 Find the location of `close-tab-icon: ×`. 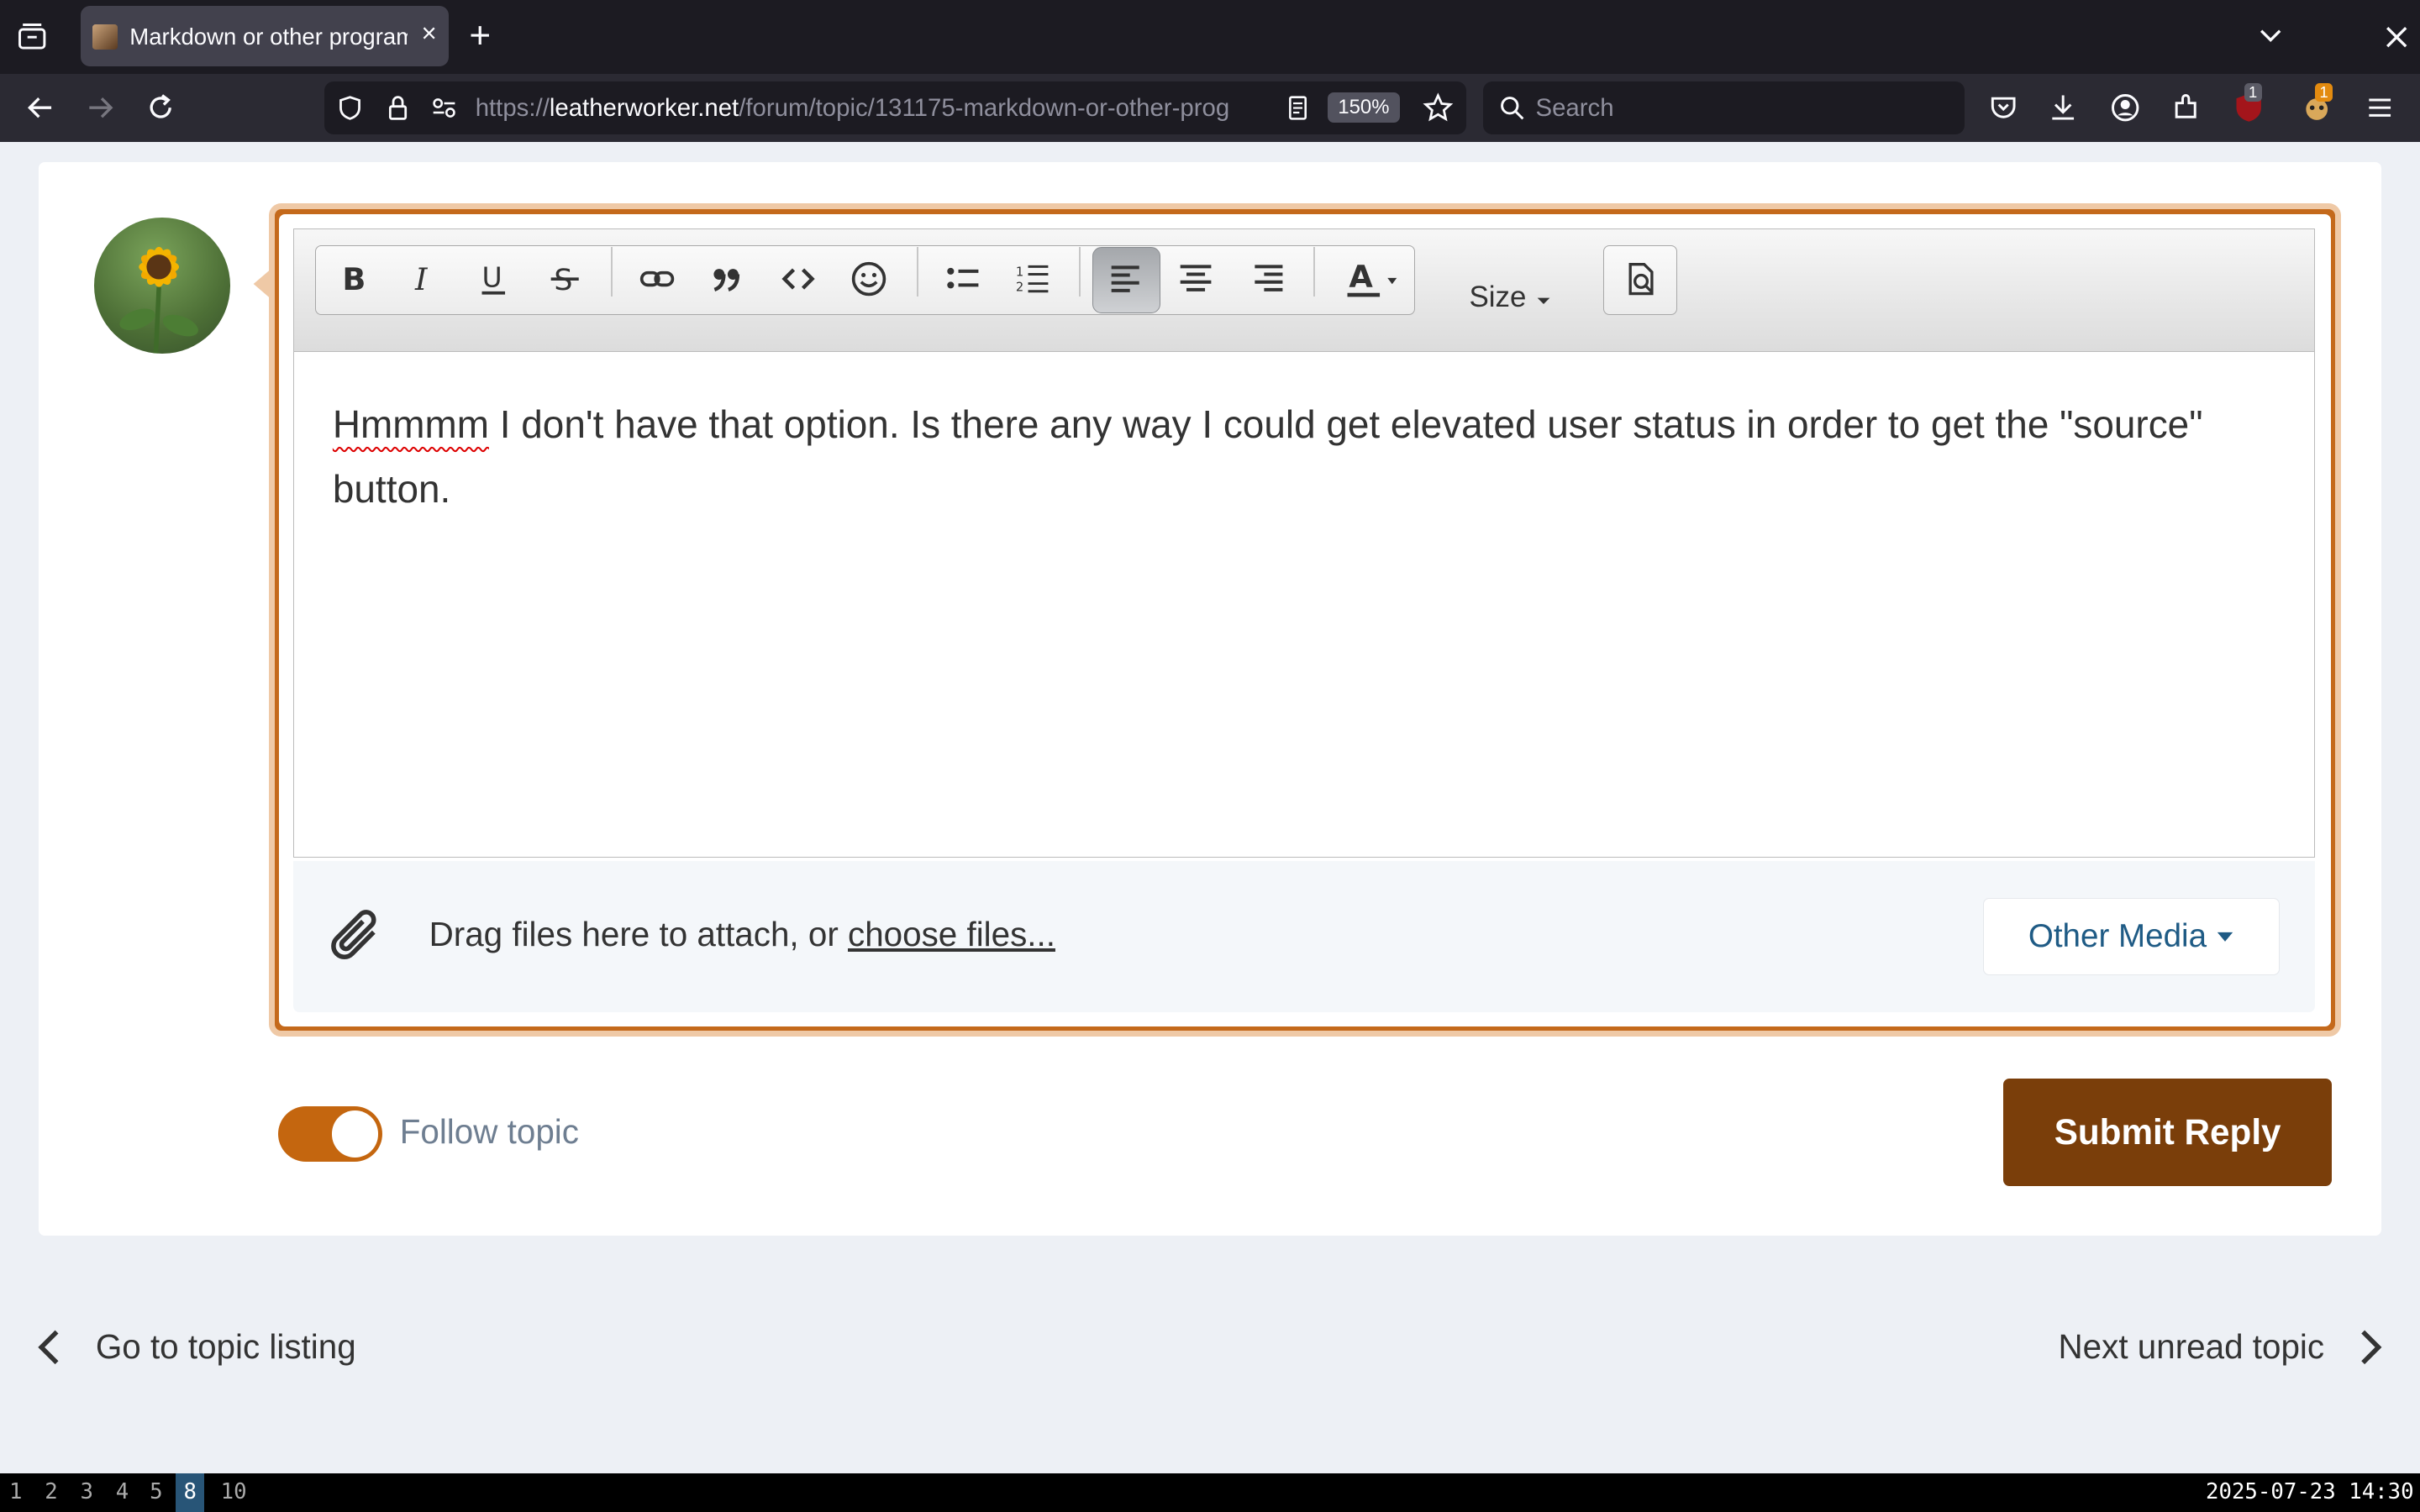

close-tab-icon: × is located at coordinates (429, 33).